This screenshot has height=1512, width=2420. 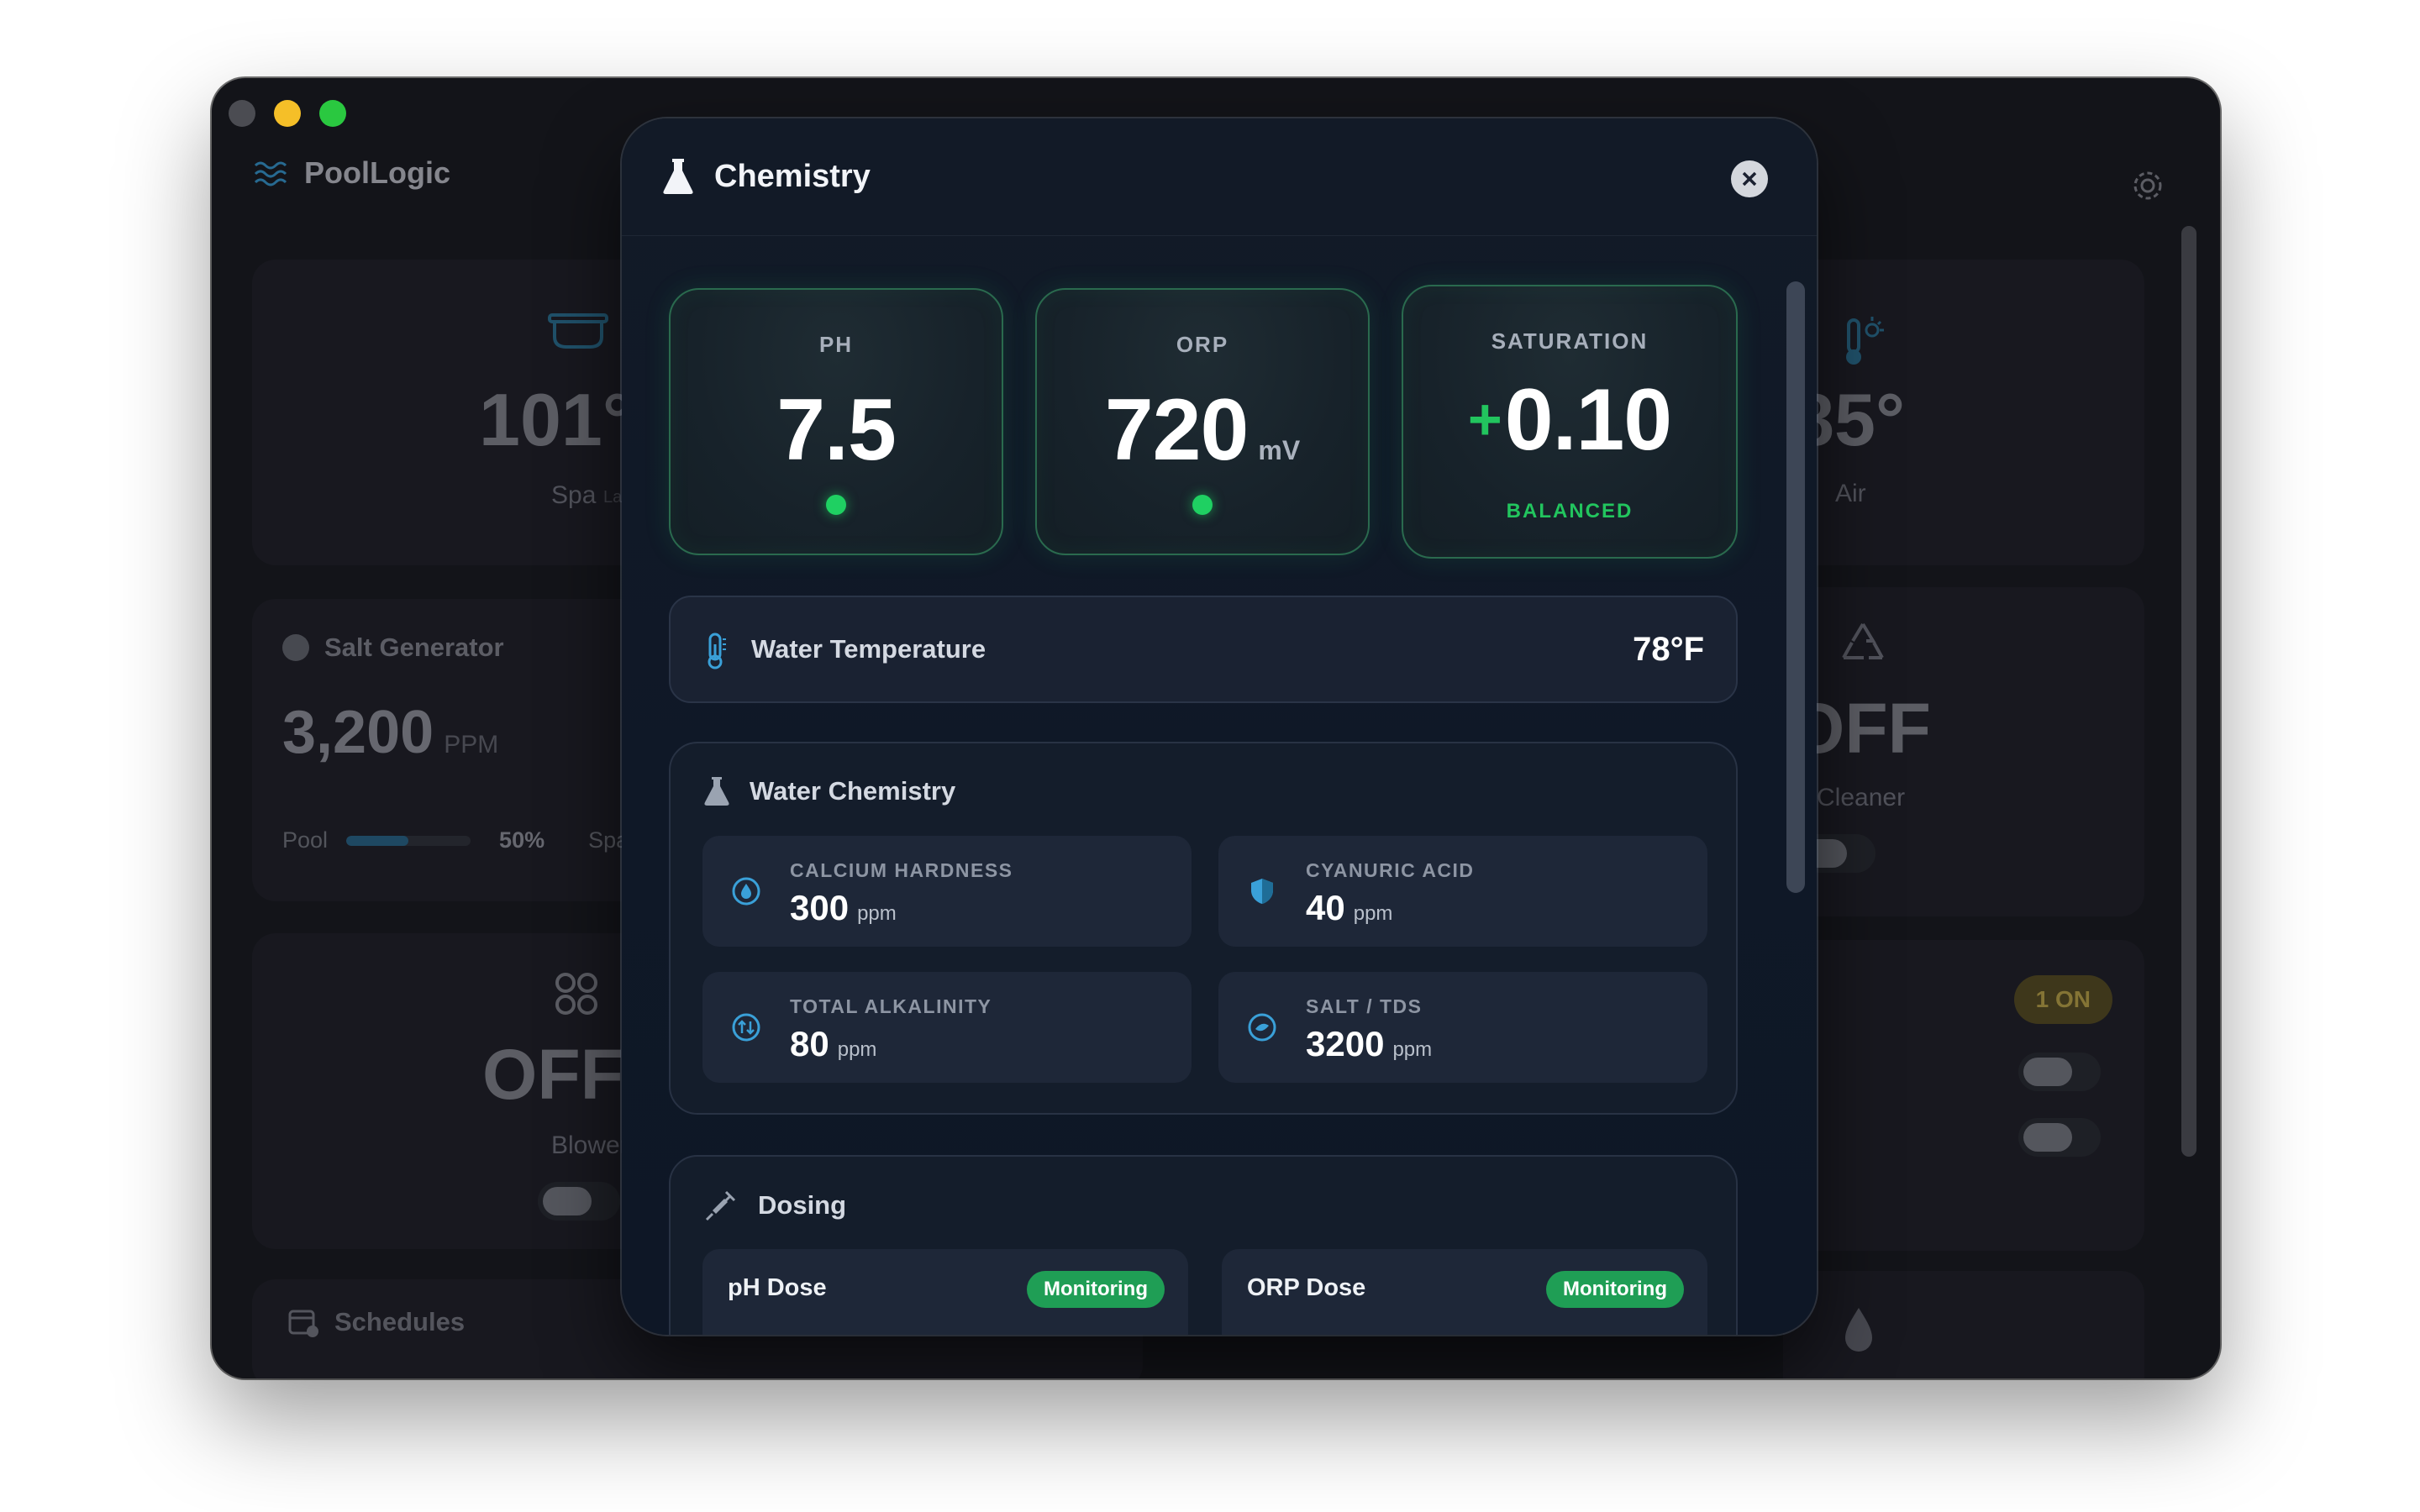 I want to click on close-button, so click(x=1749, y=178).